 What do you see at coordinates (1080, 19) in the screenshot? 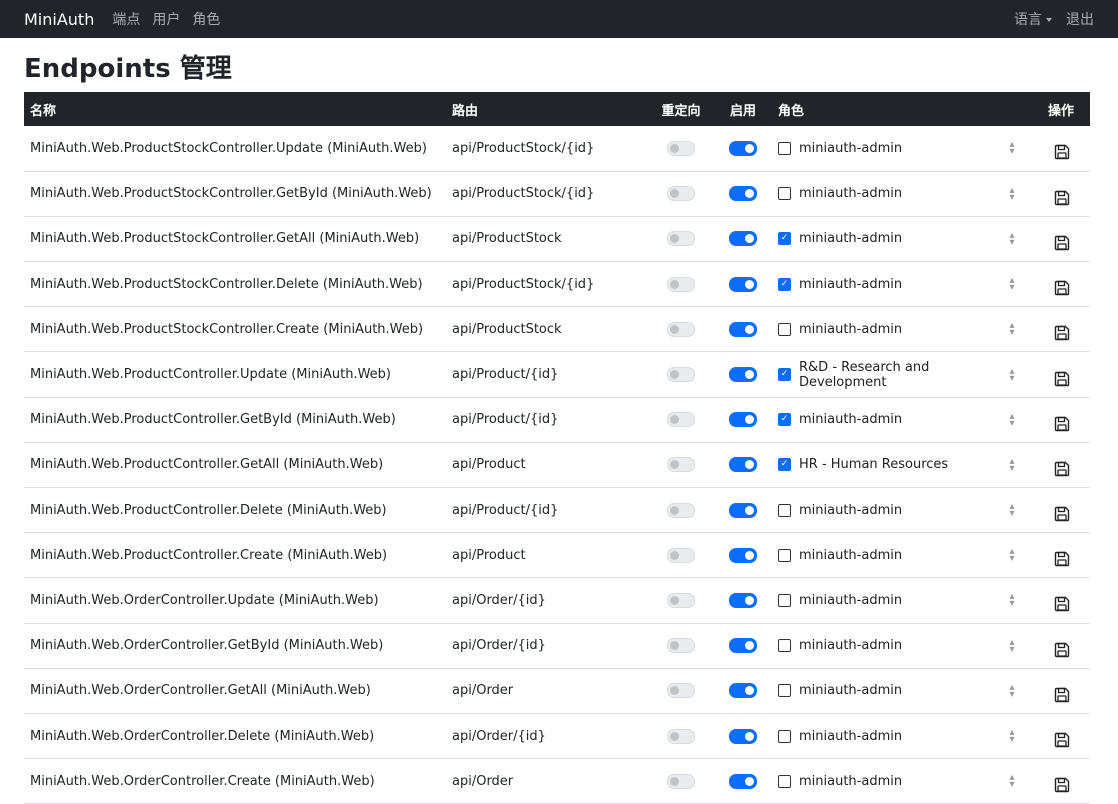
I see `logout-link: 退出` at bounding box center [1080, 19].